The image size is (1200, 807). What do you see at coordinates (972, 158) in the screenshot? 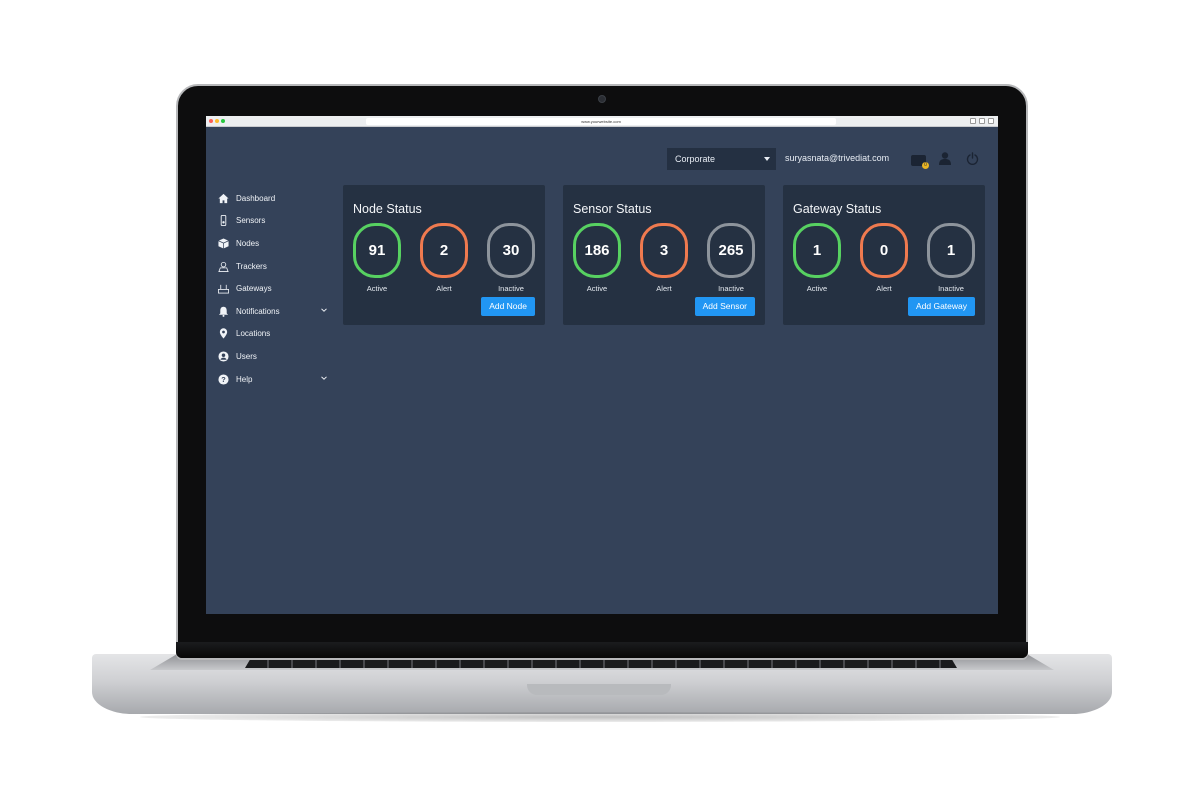
I see `power-icon` at bounding box center [972, 158].